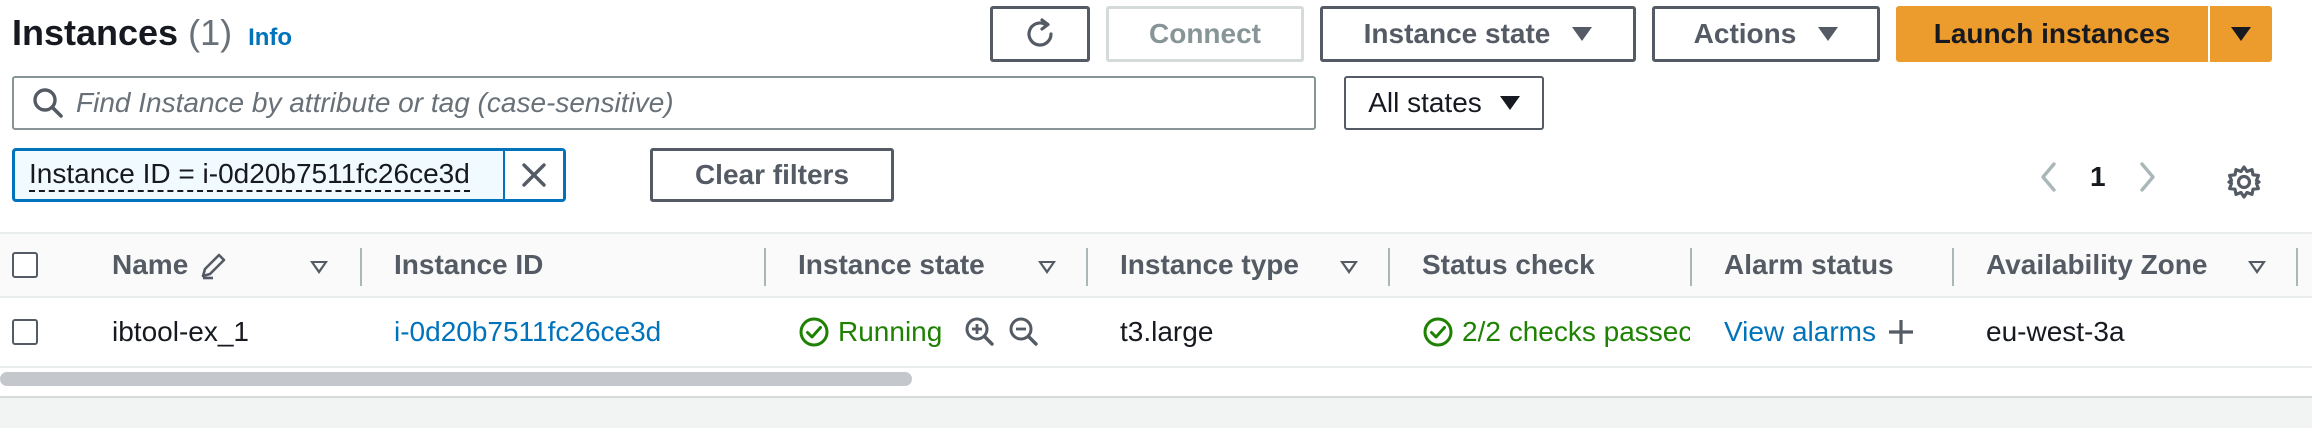 This screenshot has width=2312, height=428. I want to click on actions-button: Actions, so click(1766, 34).